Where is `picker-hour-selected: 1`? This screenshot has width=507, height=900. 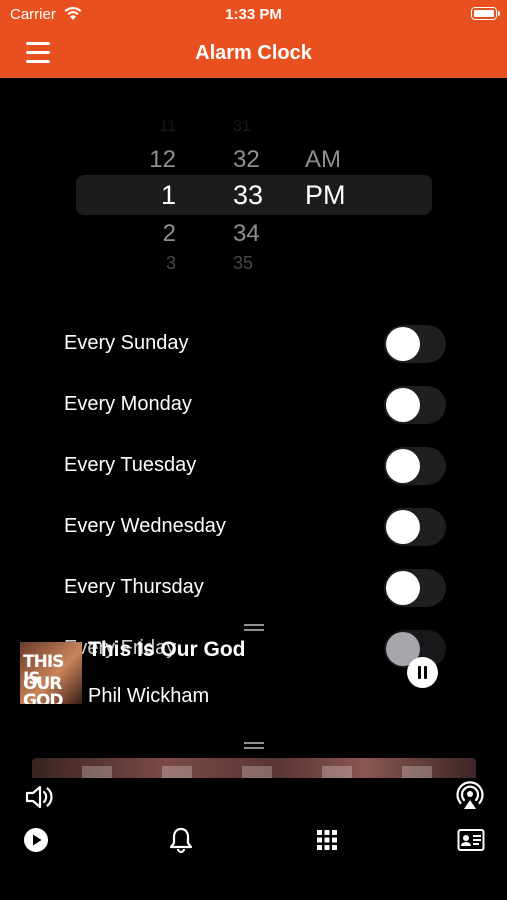
picker-hour-selected: 1 is located at coordinates (168, 195).